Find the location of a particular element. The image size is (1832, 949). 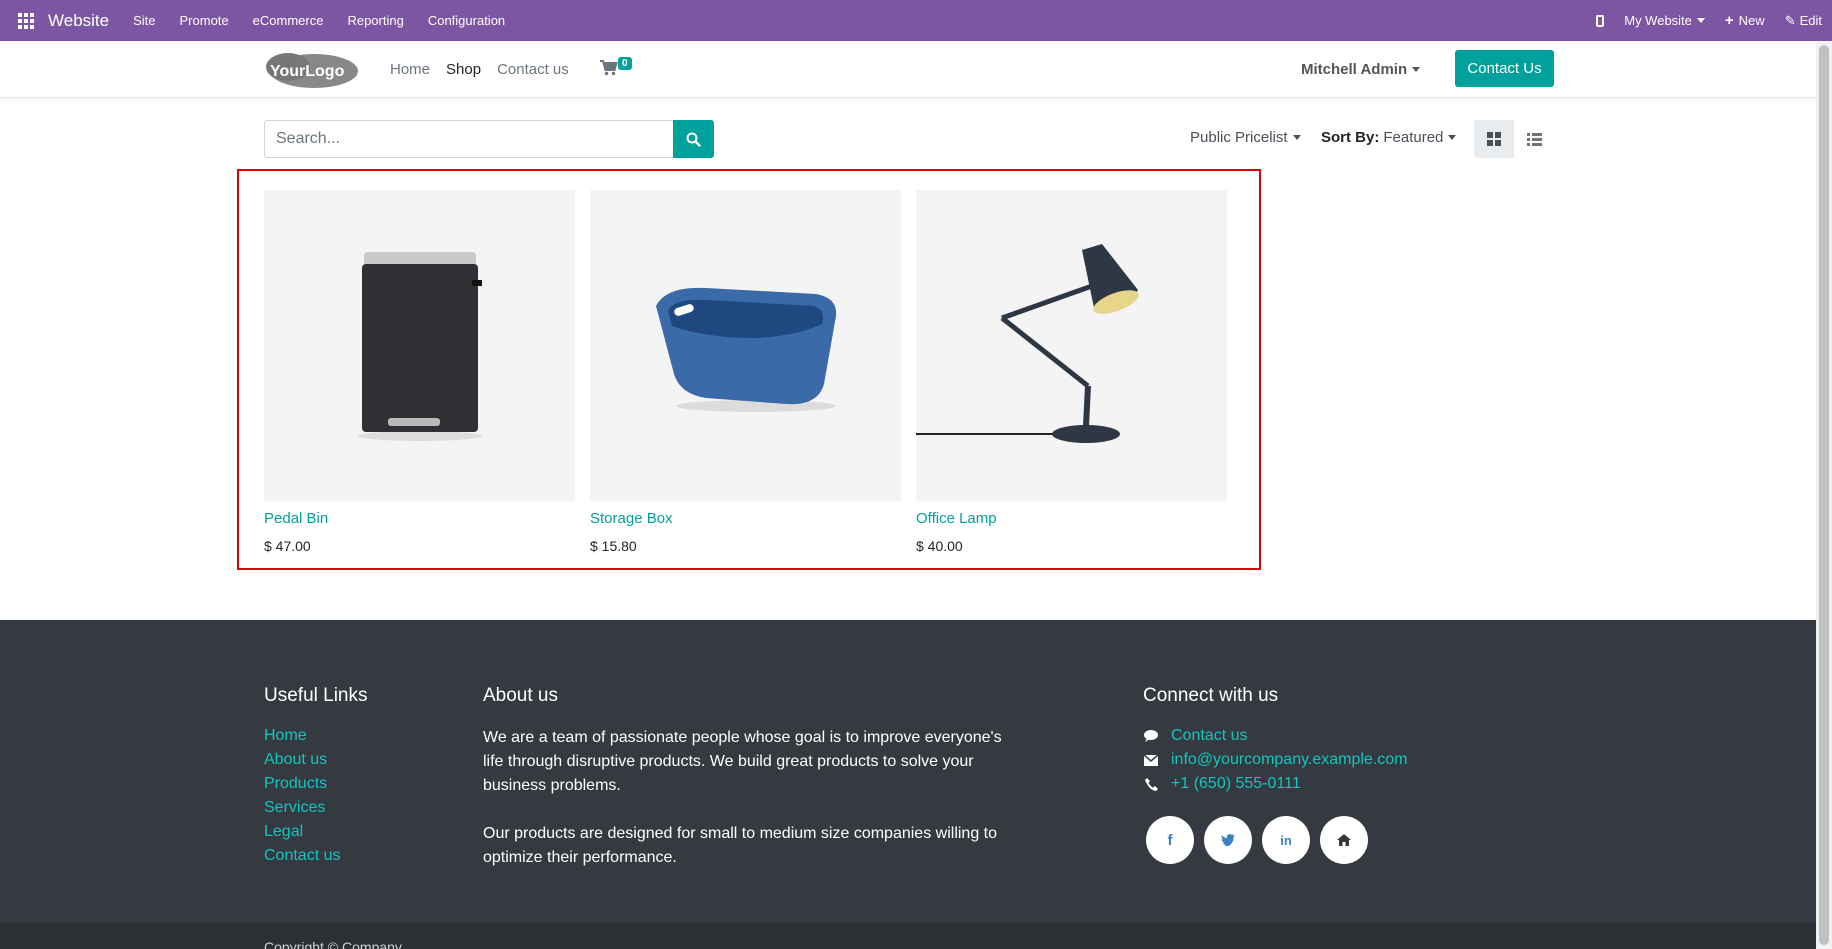

connect-phone: +1 (650) 555-0111 is located at coordinates (1275, 784).